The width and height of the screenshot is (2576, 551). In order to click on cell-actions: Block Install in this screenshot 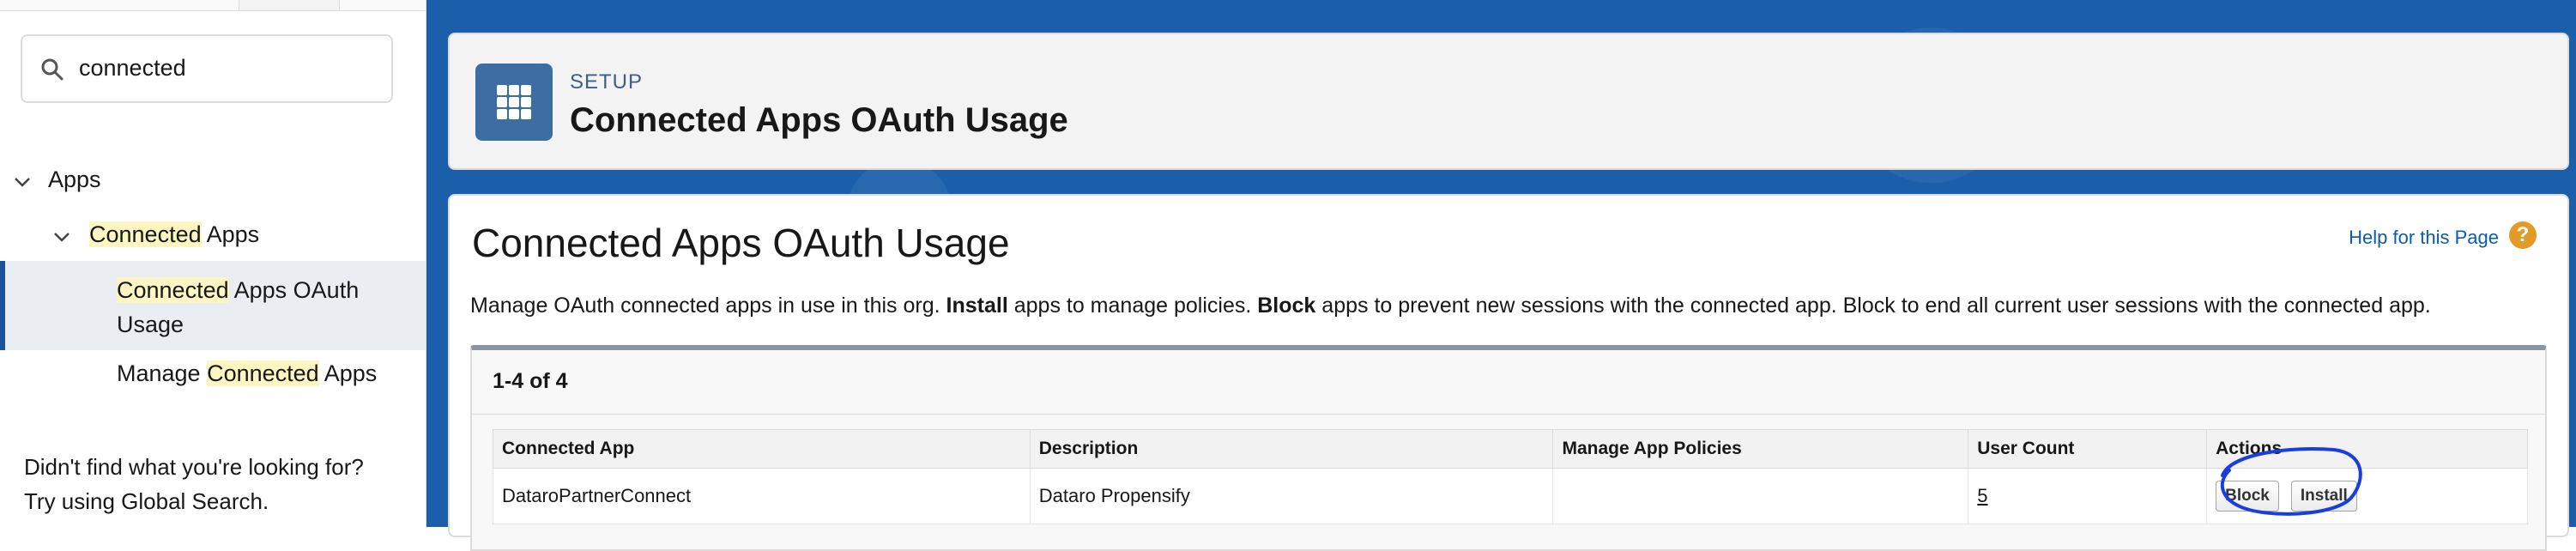, I will do `click(2367, 496)`.